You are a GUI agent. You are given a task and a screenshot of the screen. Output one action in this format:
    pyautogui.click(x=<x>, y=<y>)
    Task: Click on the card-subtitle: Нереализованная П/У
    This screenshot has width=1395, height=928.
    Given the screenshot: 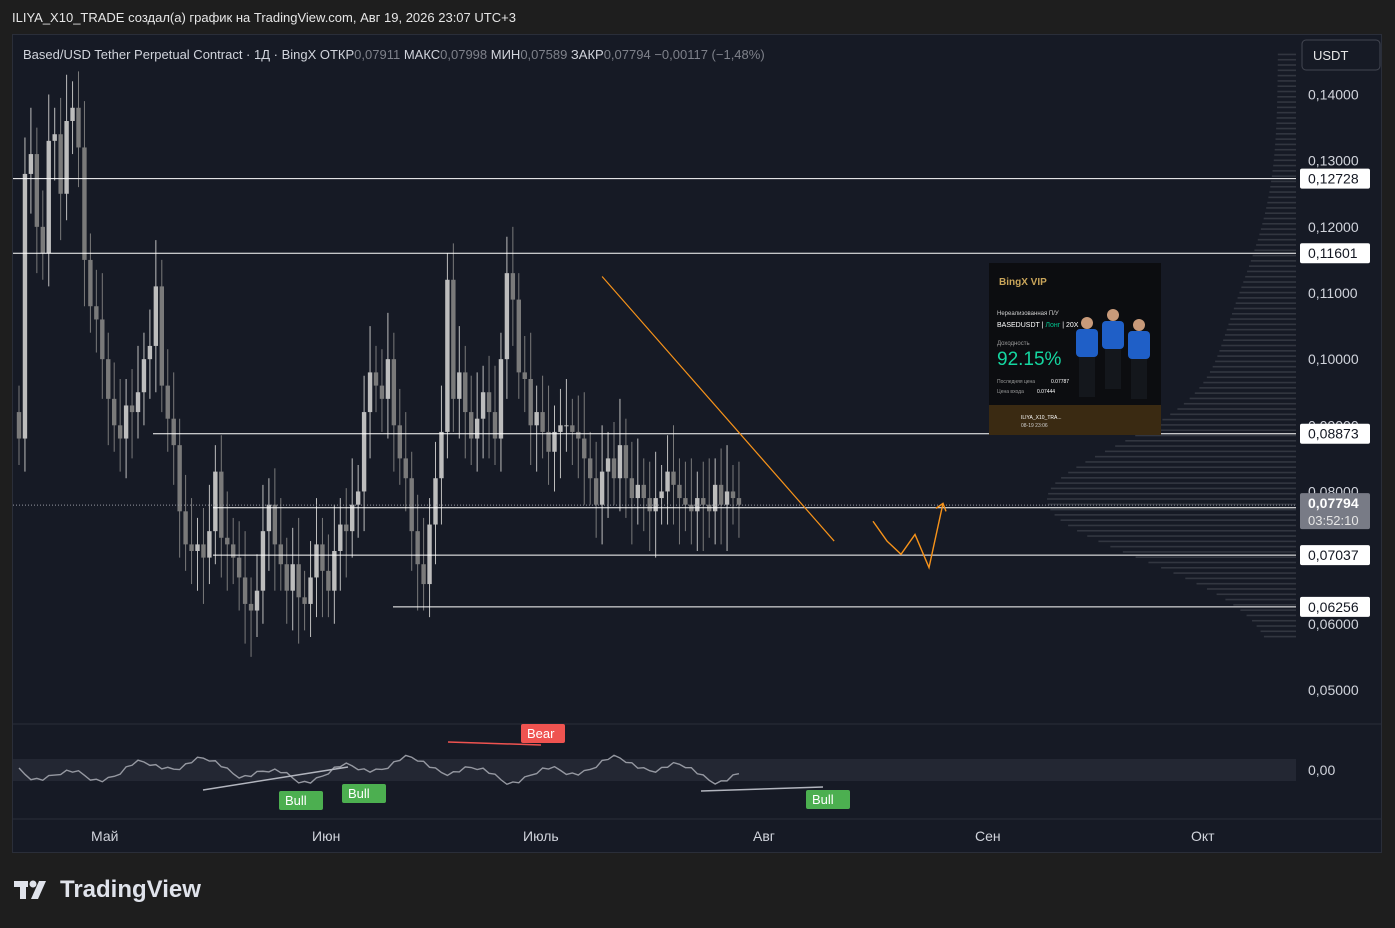 What is the action you would take?
    pyautogui.click(x=1028, y=314)
    